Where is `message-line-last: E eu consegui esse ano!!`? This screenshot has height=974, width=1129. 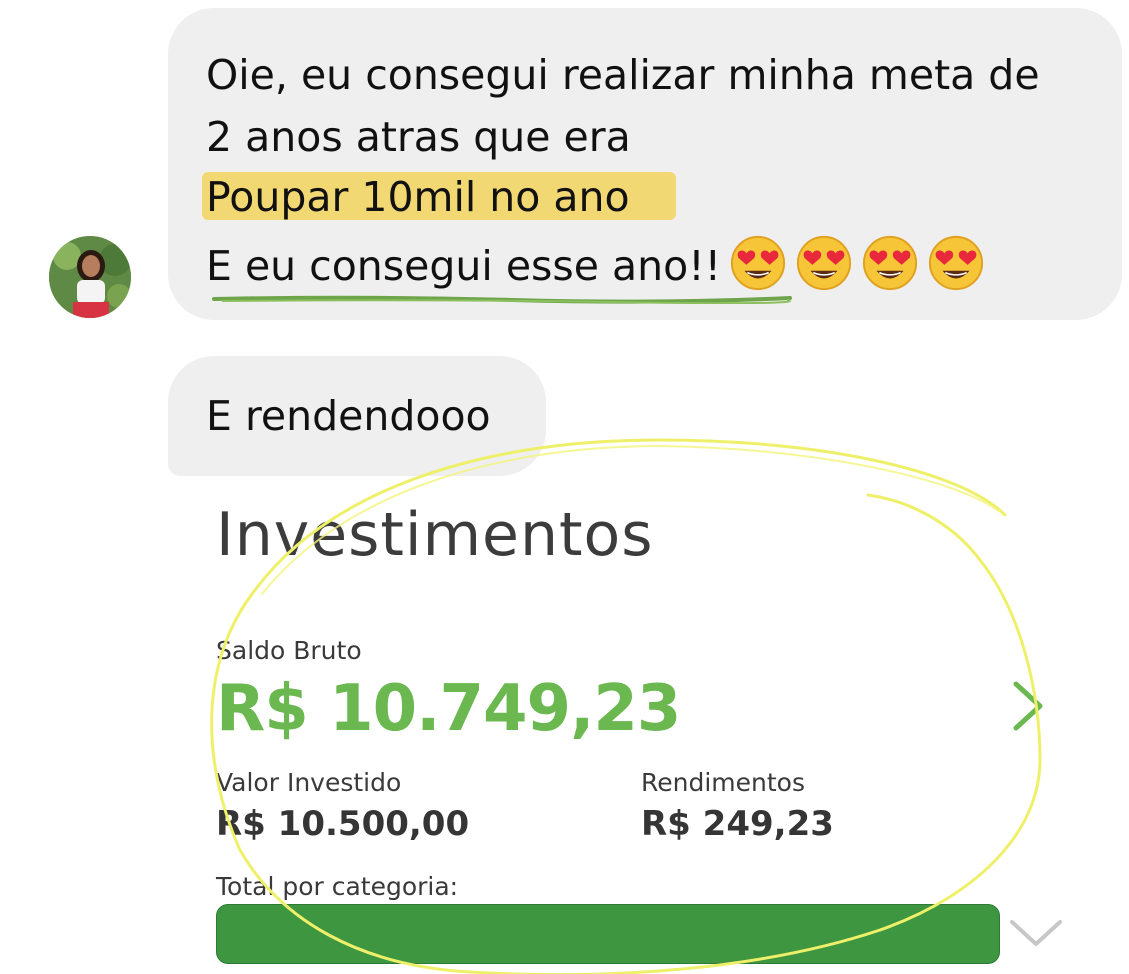
message-line-last: E eu consegui esse ano!! is located at coordinates (595, 263).